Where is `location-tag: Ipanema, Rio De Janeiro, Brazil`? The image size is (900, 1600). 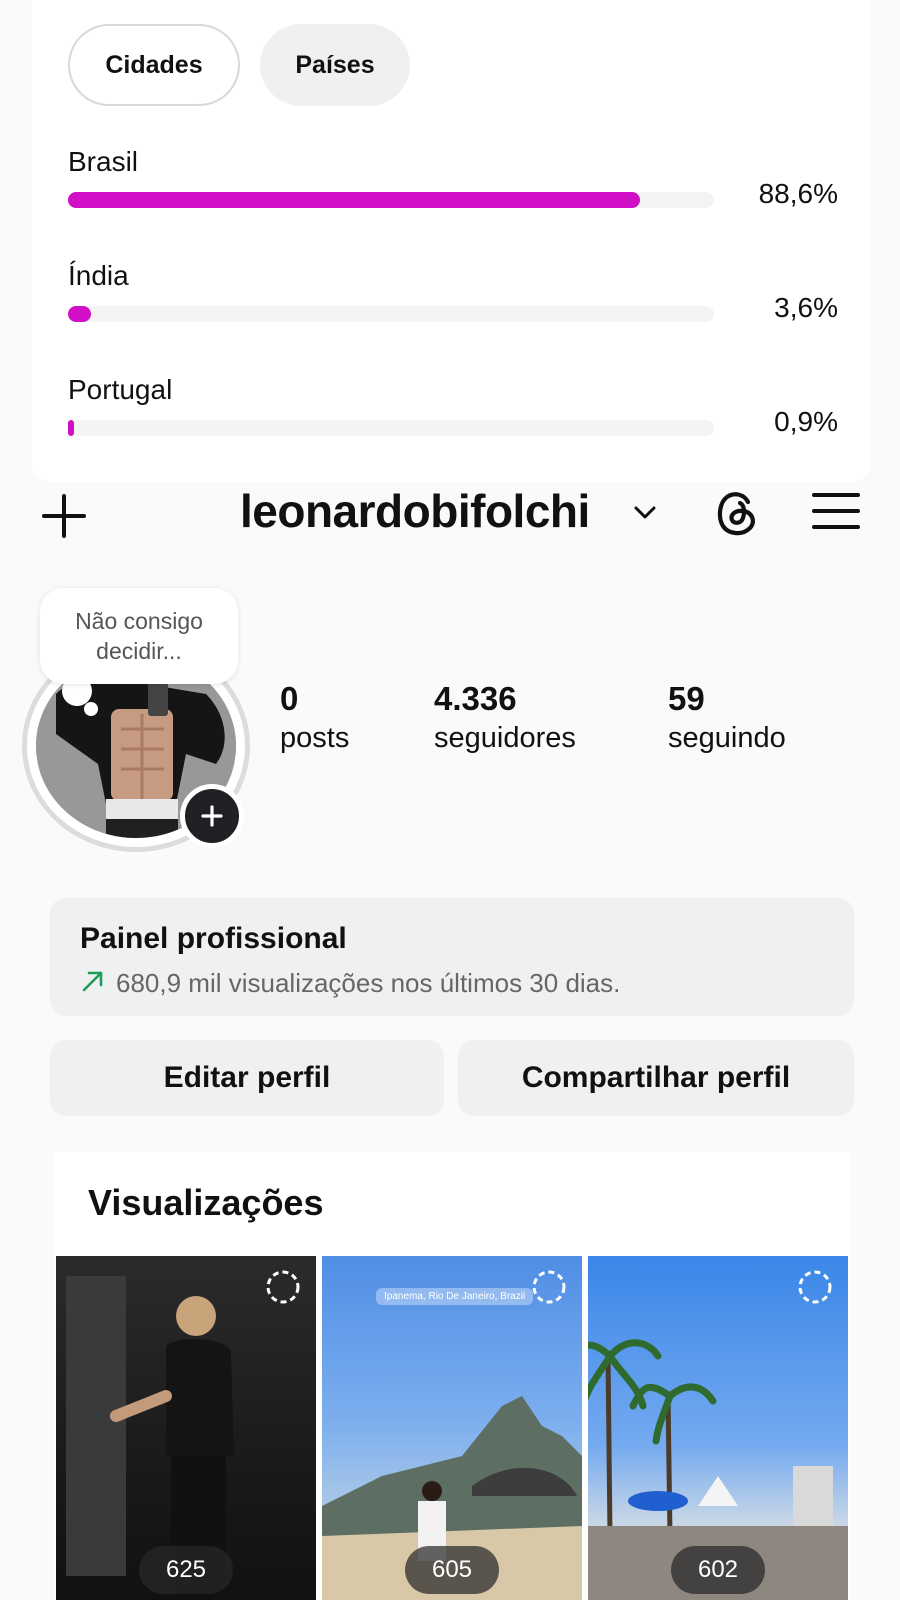 location-tag: Ipanema, Rio De Janeiro, Brazil is located at coordinates (455, 1296).